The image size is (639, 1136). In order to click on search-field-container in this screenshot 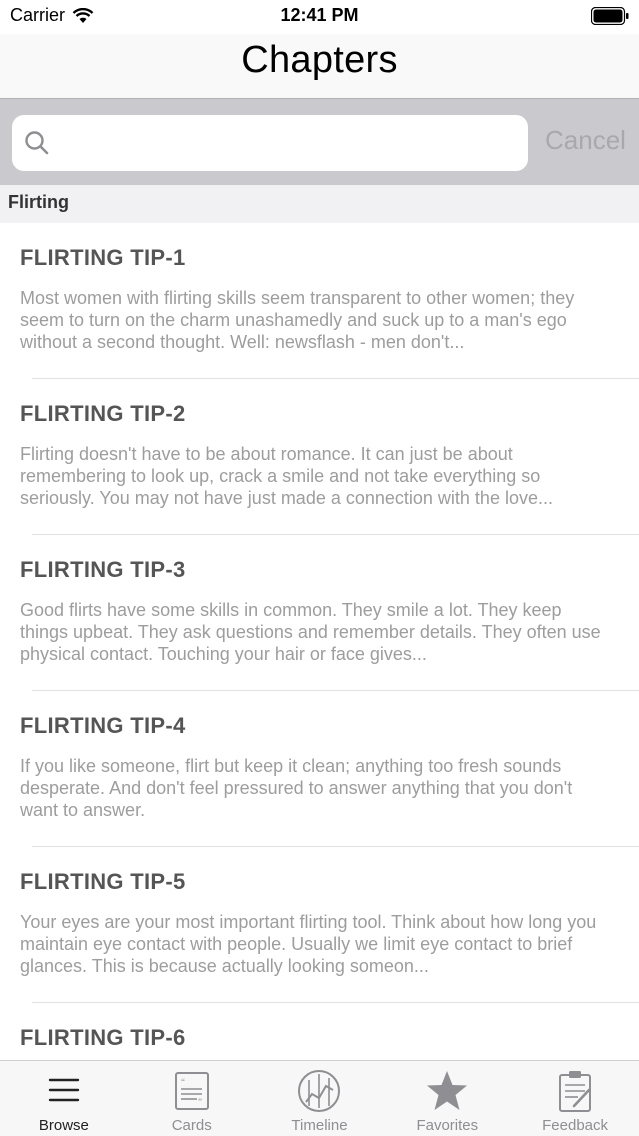, I will do `click(270, 143)`.